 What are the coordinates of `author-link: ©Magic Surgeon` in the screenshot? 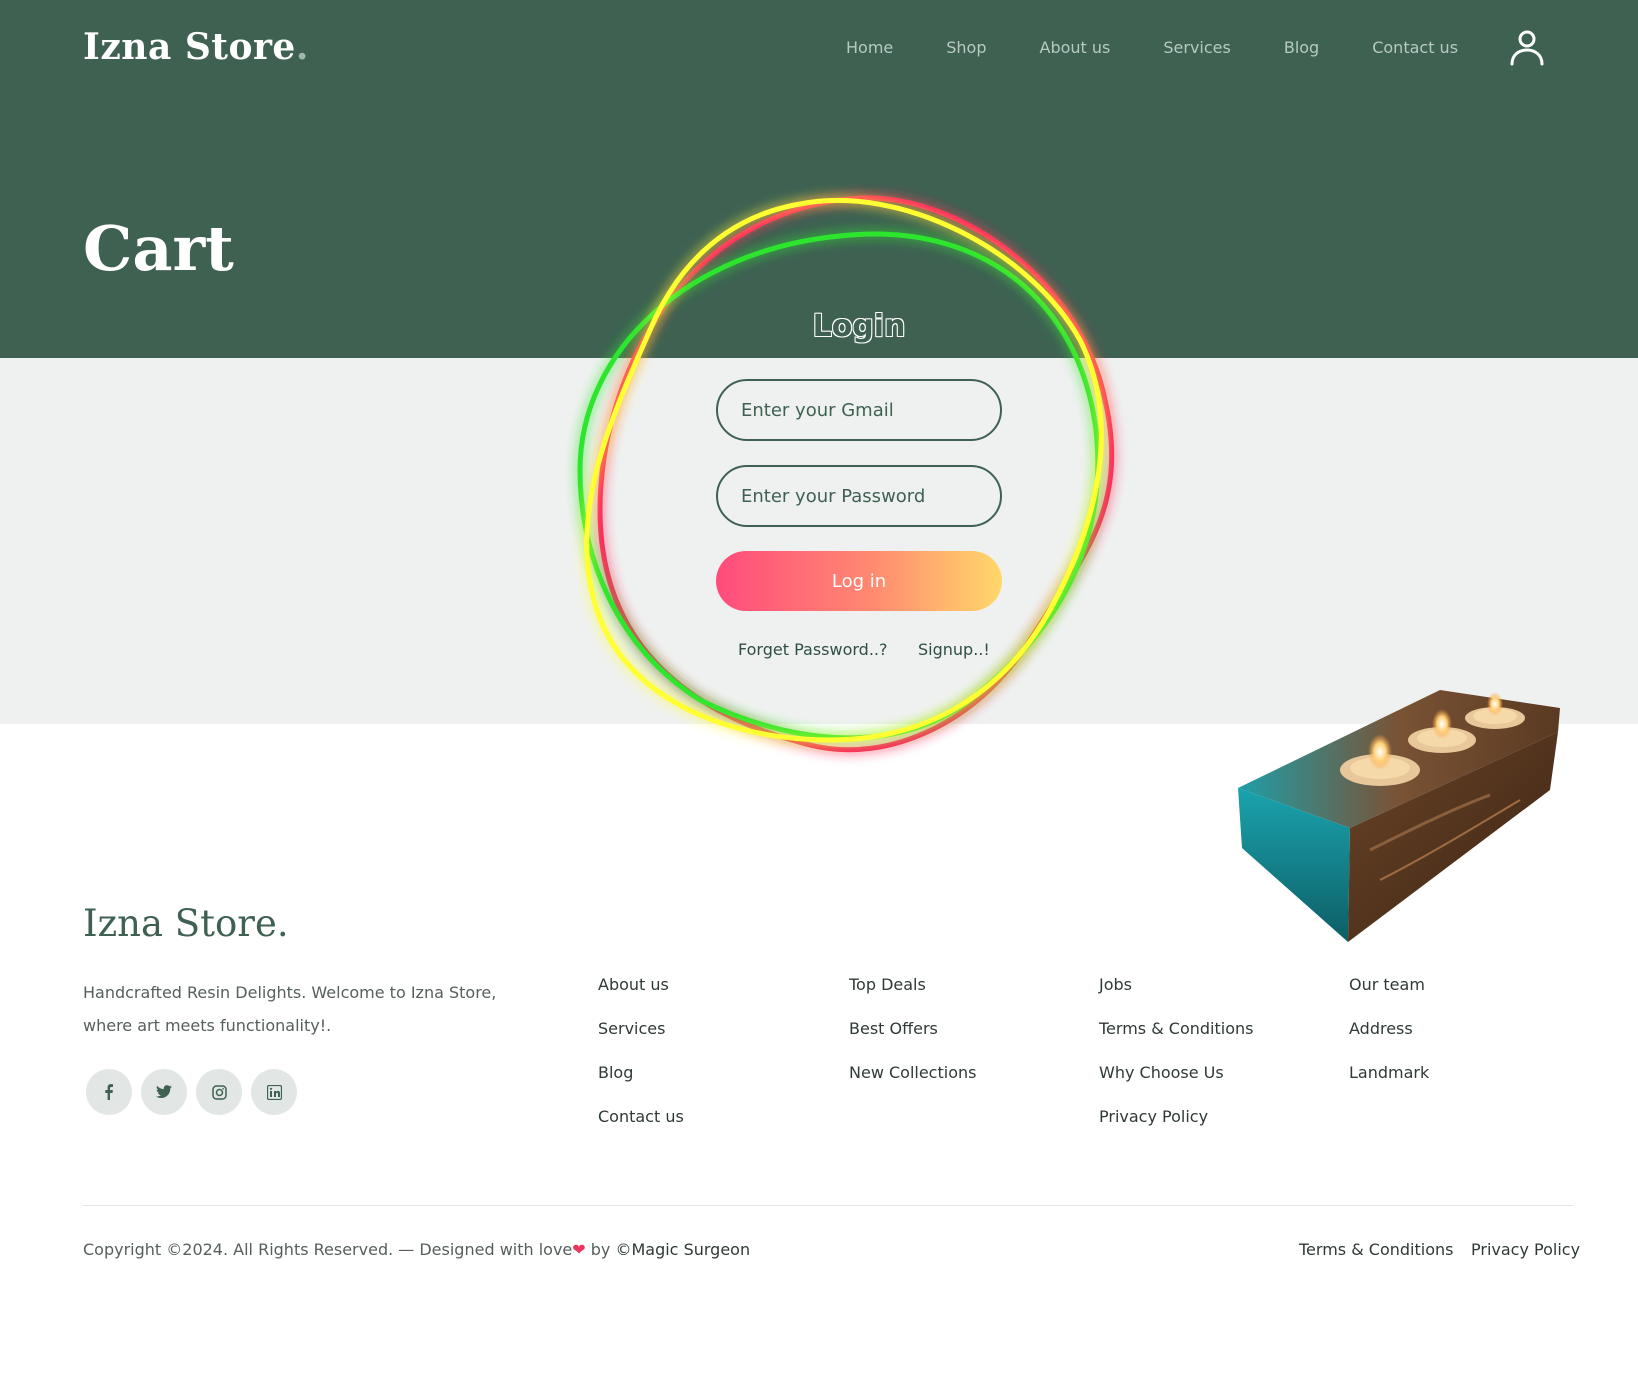 It's located at (682, 1249).